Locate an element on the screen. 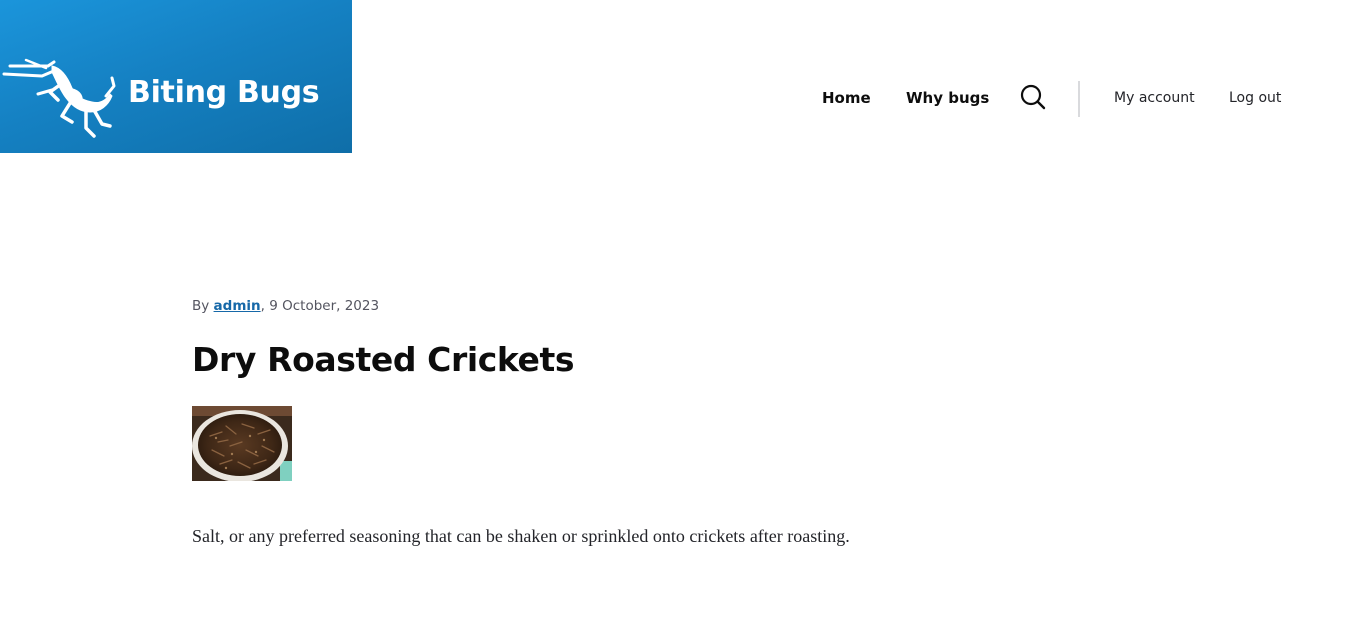 The width and height of the screenshot is (1351, 619). cricket-logo-icon is located at coordinates (59, 98).